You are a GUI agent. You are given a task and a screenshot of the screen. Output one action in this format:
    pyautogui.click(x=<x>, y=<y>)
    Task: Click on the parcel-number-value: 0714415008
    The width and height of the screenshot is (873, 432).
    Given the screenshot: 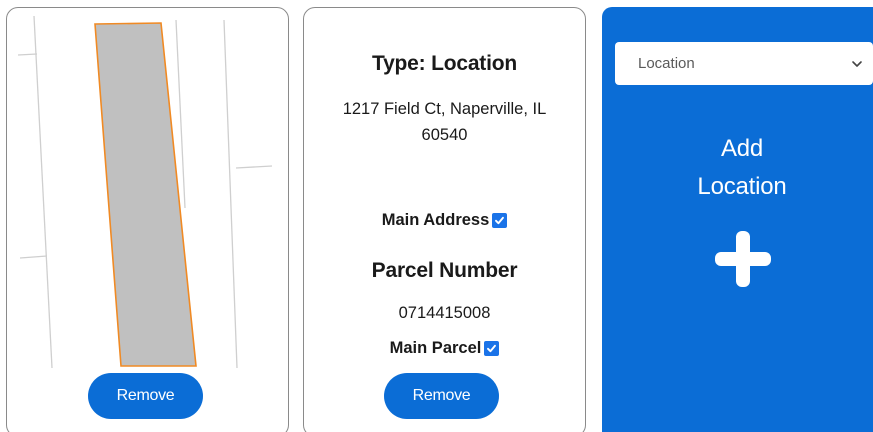 What is the action you would take?
    pyautogui.click(x=444, y=313)
    